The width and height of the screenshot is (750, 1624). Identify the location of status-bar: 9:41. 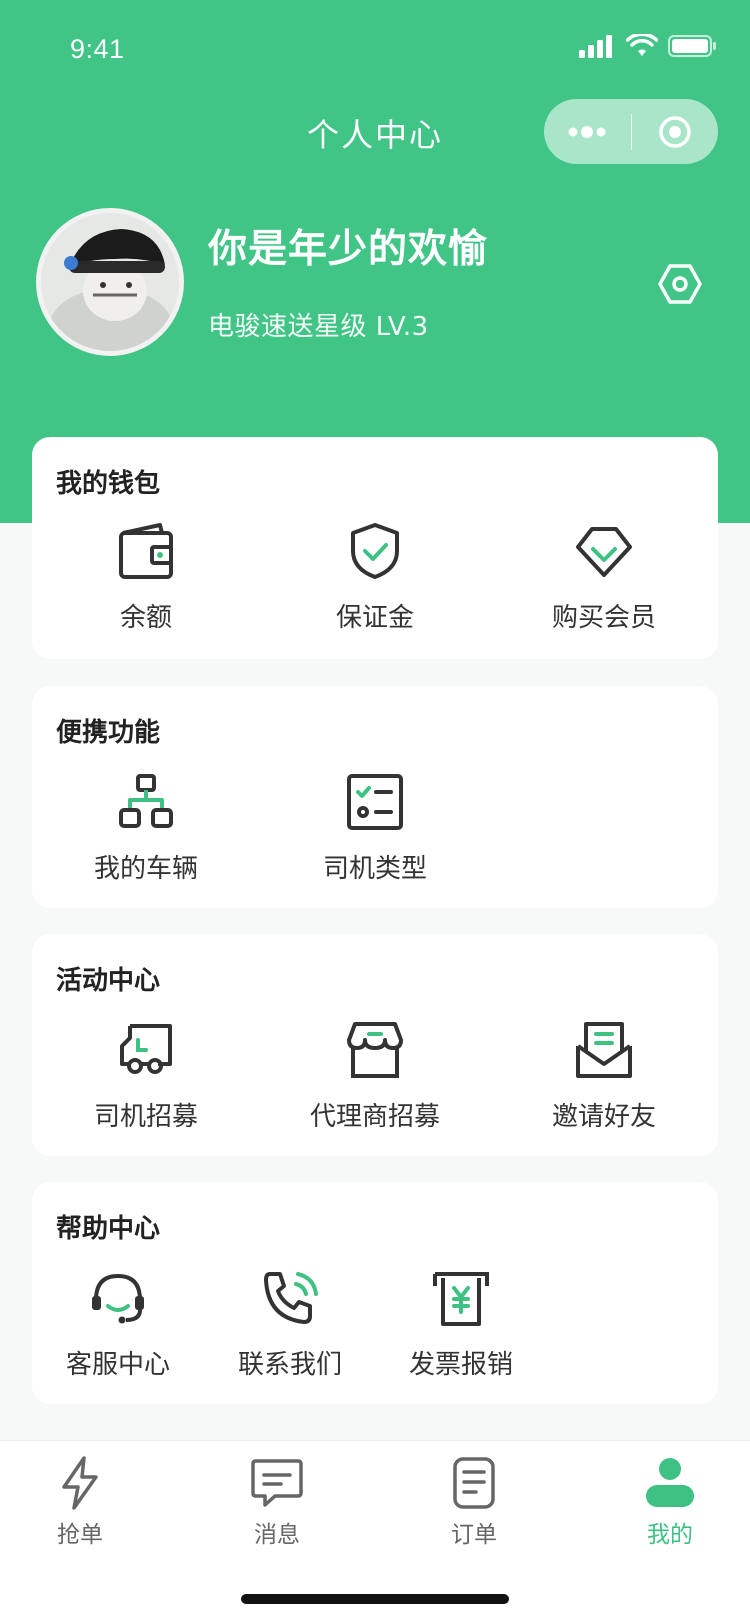
(375, 50).